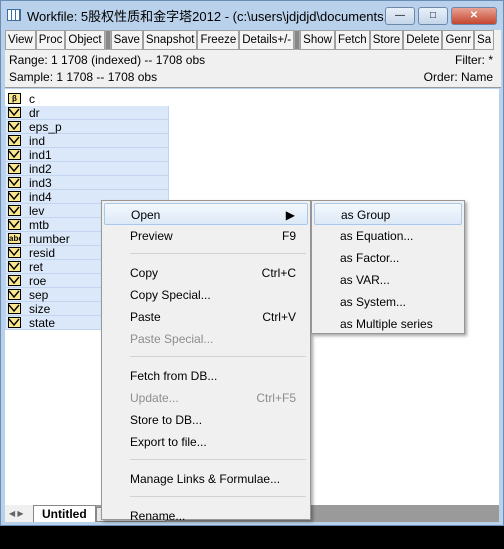  I want to click on menu-shortcut: Ctrl+C, so click(278, 273).